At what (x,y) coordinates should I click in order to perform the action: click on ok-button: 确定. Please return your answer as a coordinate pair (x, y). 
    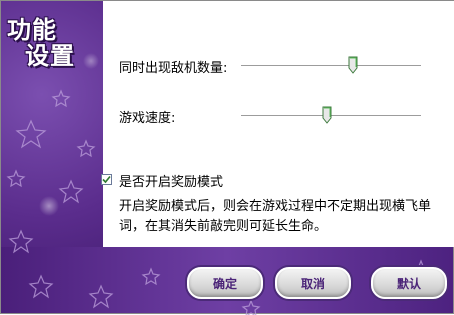
    Looking at the image, I should click on (225, 283).